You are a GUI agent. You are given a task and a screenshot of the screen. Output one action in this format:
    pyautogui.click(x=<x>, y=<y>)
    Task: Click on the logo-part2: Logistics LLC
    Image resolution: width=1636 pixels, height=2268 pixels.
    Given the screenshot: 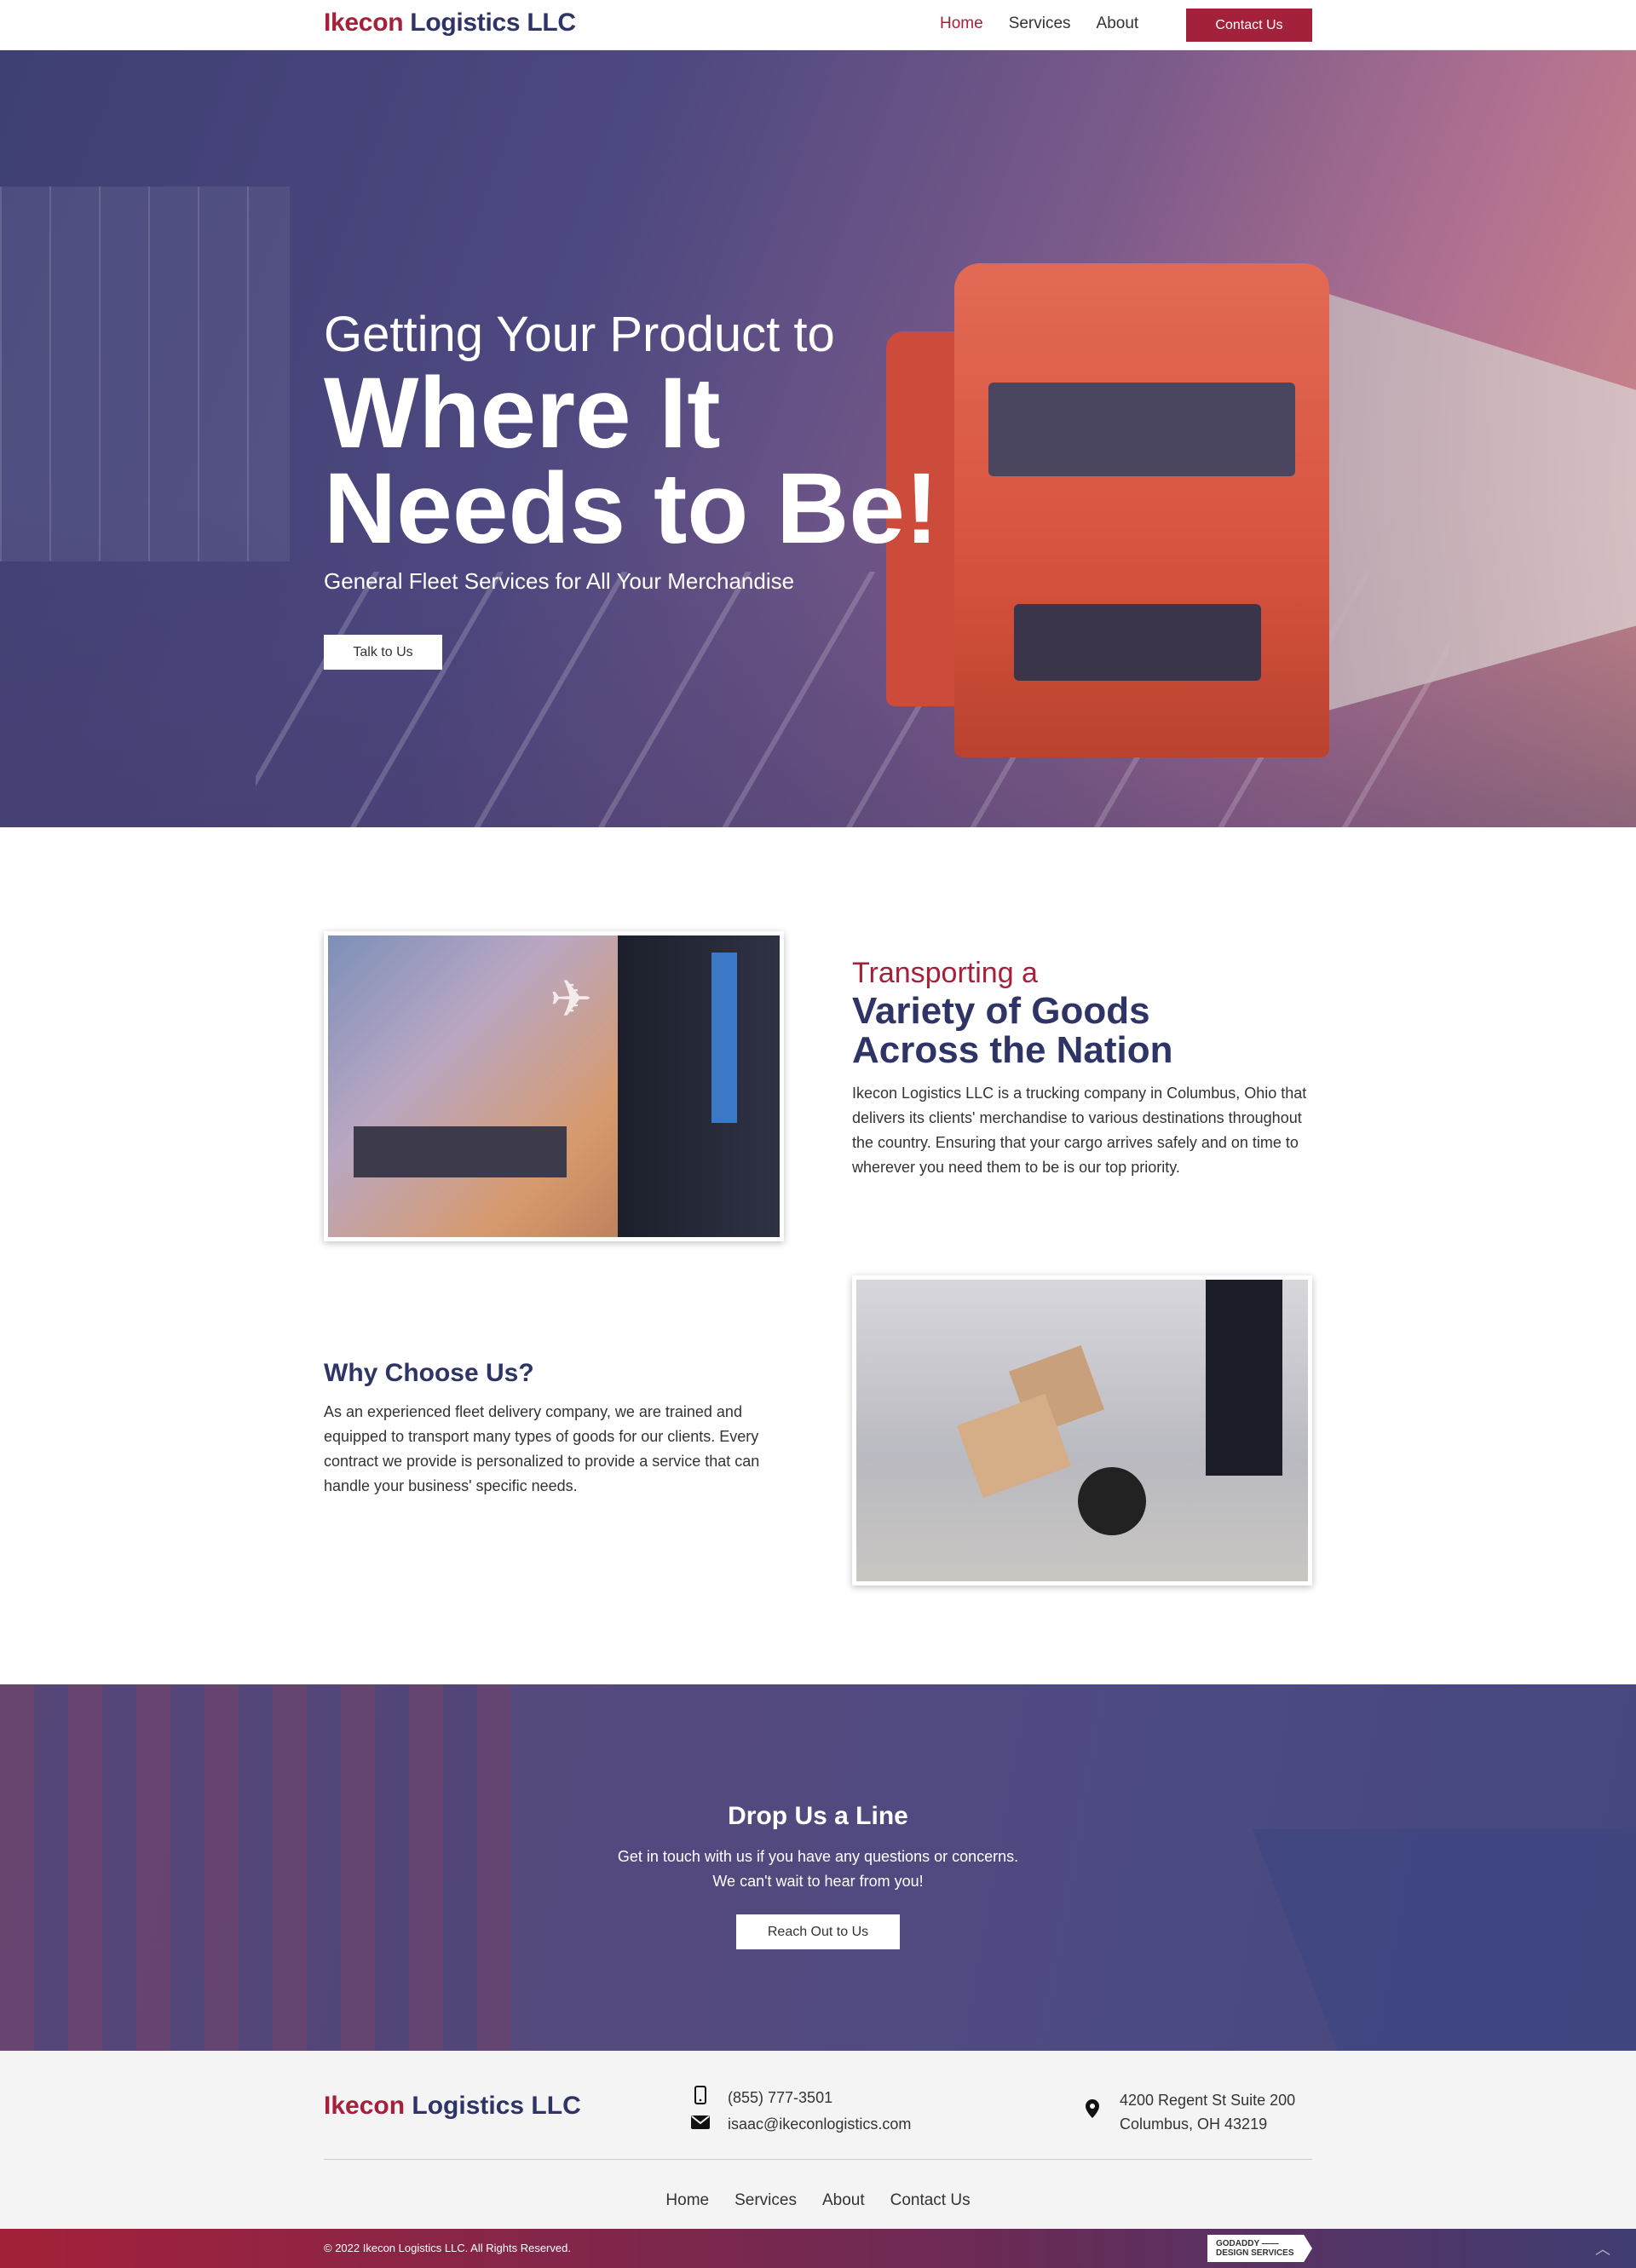 What is the action you would take?
    pyautogui.click(x=493, y=23)
    